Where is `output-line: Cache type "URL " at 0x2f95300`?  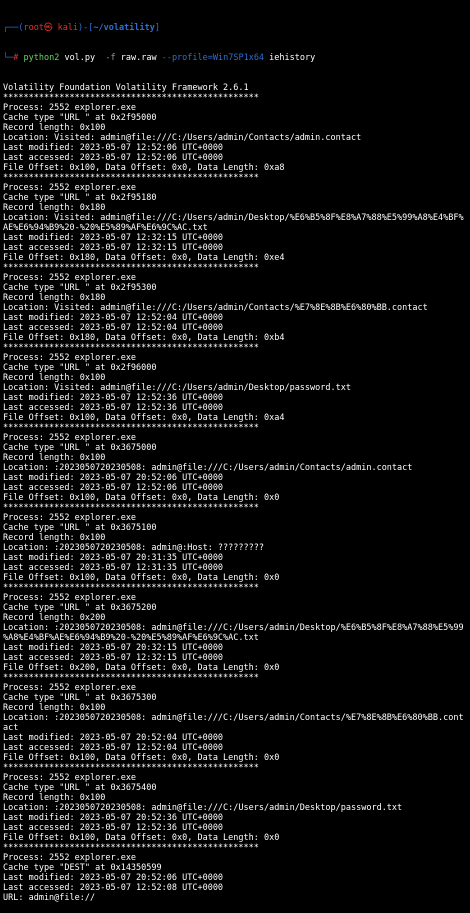 output-line: Cache type "URL " at 0x2f95300 is located at coordinates (80, 288).